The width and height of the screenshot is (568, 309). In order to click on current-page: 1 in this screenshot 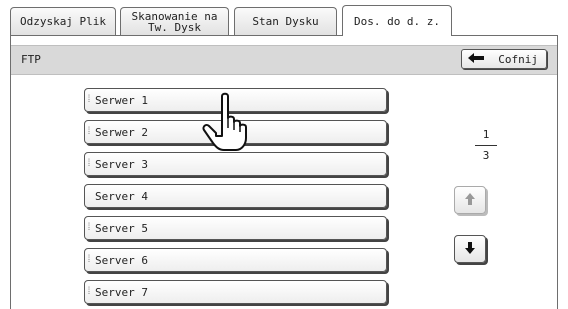, I will do `click(486, 134)`.